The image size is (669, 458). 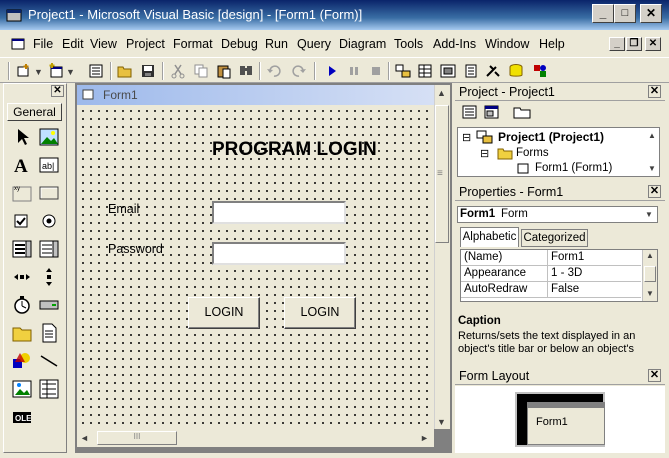 What do you see at coordinates (617, 44) in the screenshot?
I see `mdi-minimize-button: _` at bounding box center [617, 44].